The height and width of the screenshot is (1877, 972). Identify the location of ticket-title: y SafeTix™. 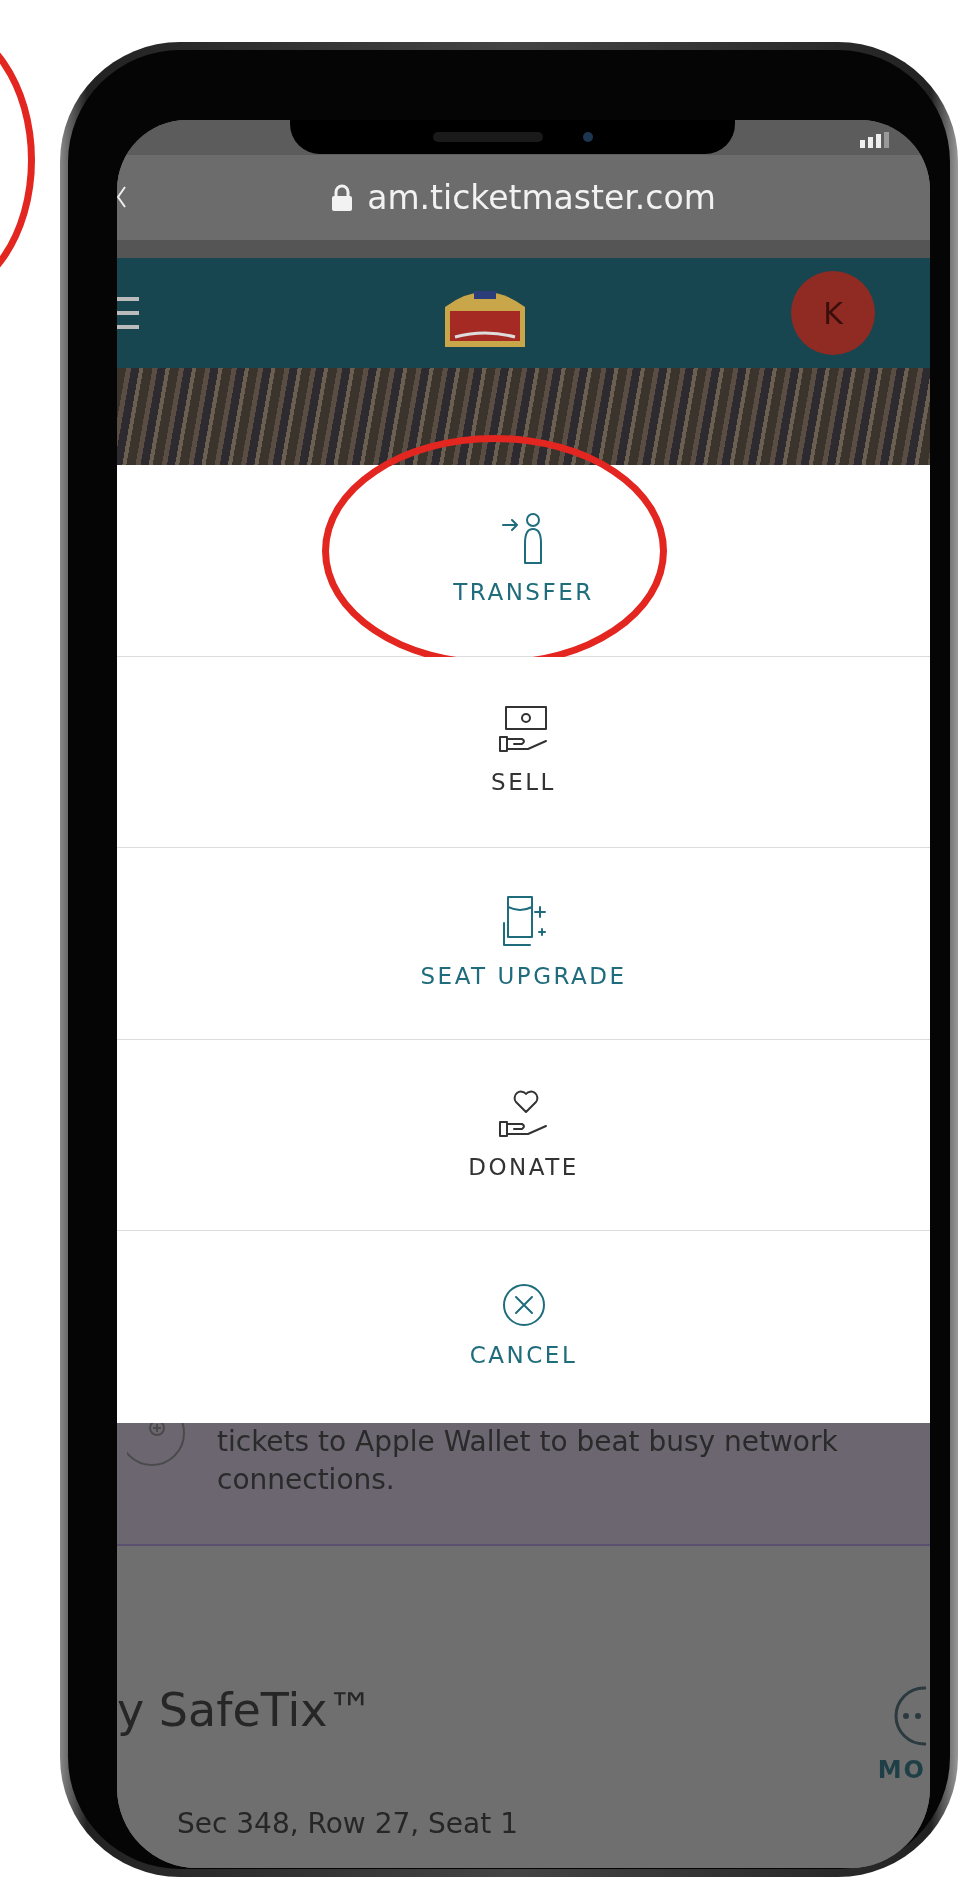
(245, 1710).